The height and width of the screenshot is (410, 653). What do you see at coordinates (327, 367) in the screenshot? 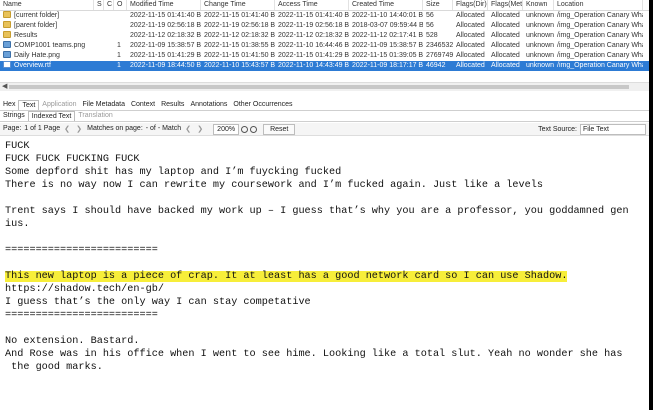
I see `text-line: the good marks.` at bounding box center [327, 367].